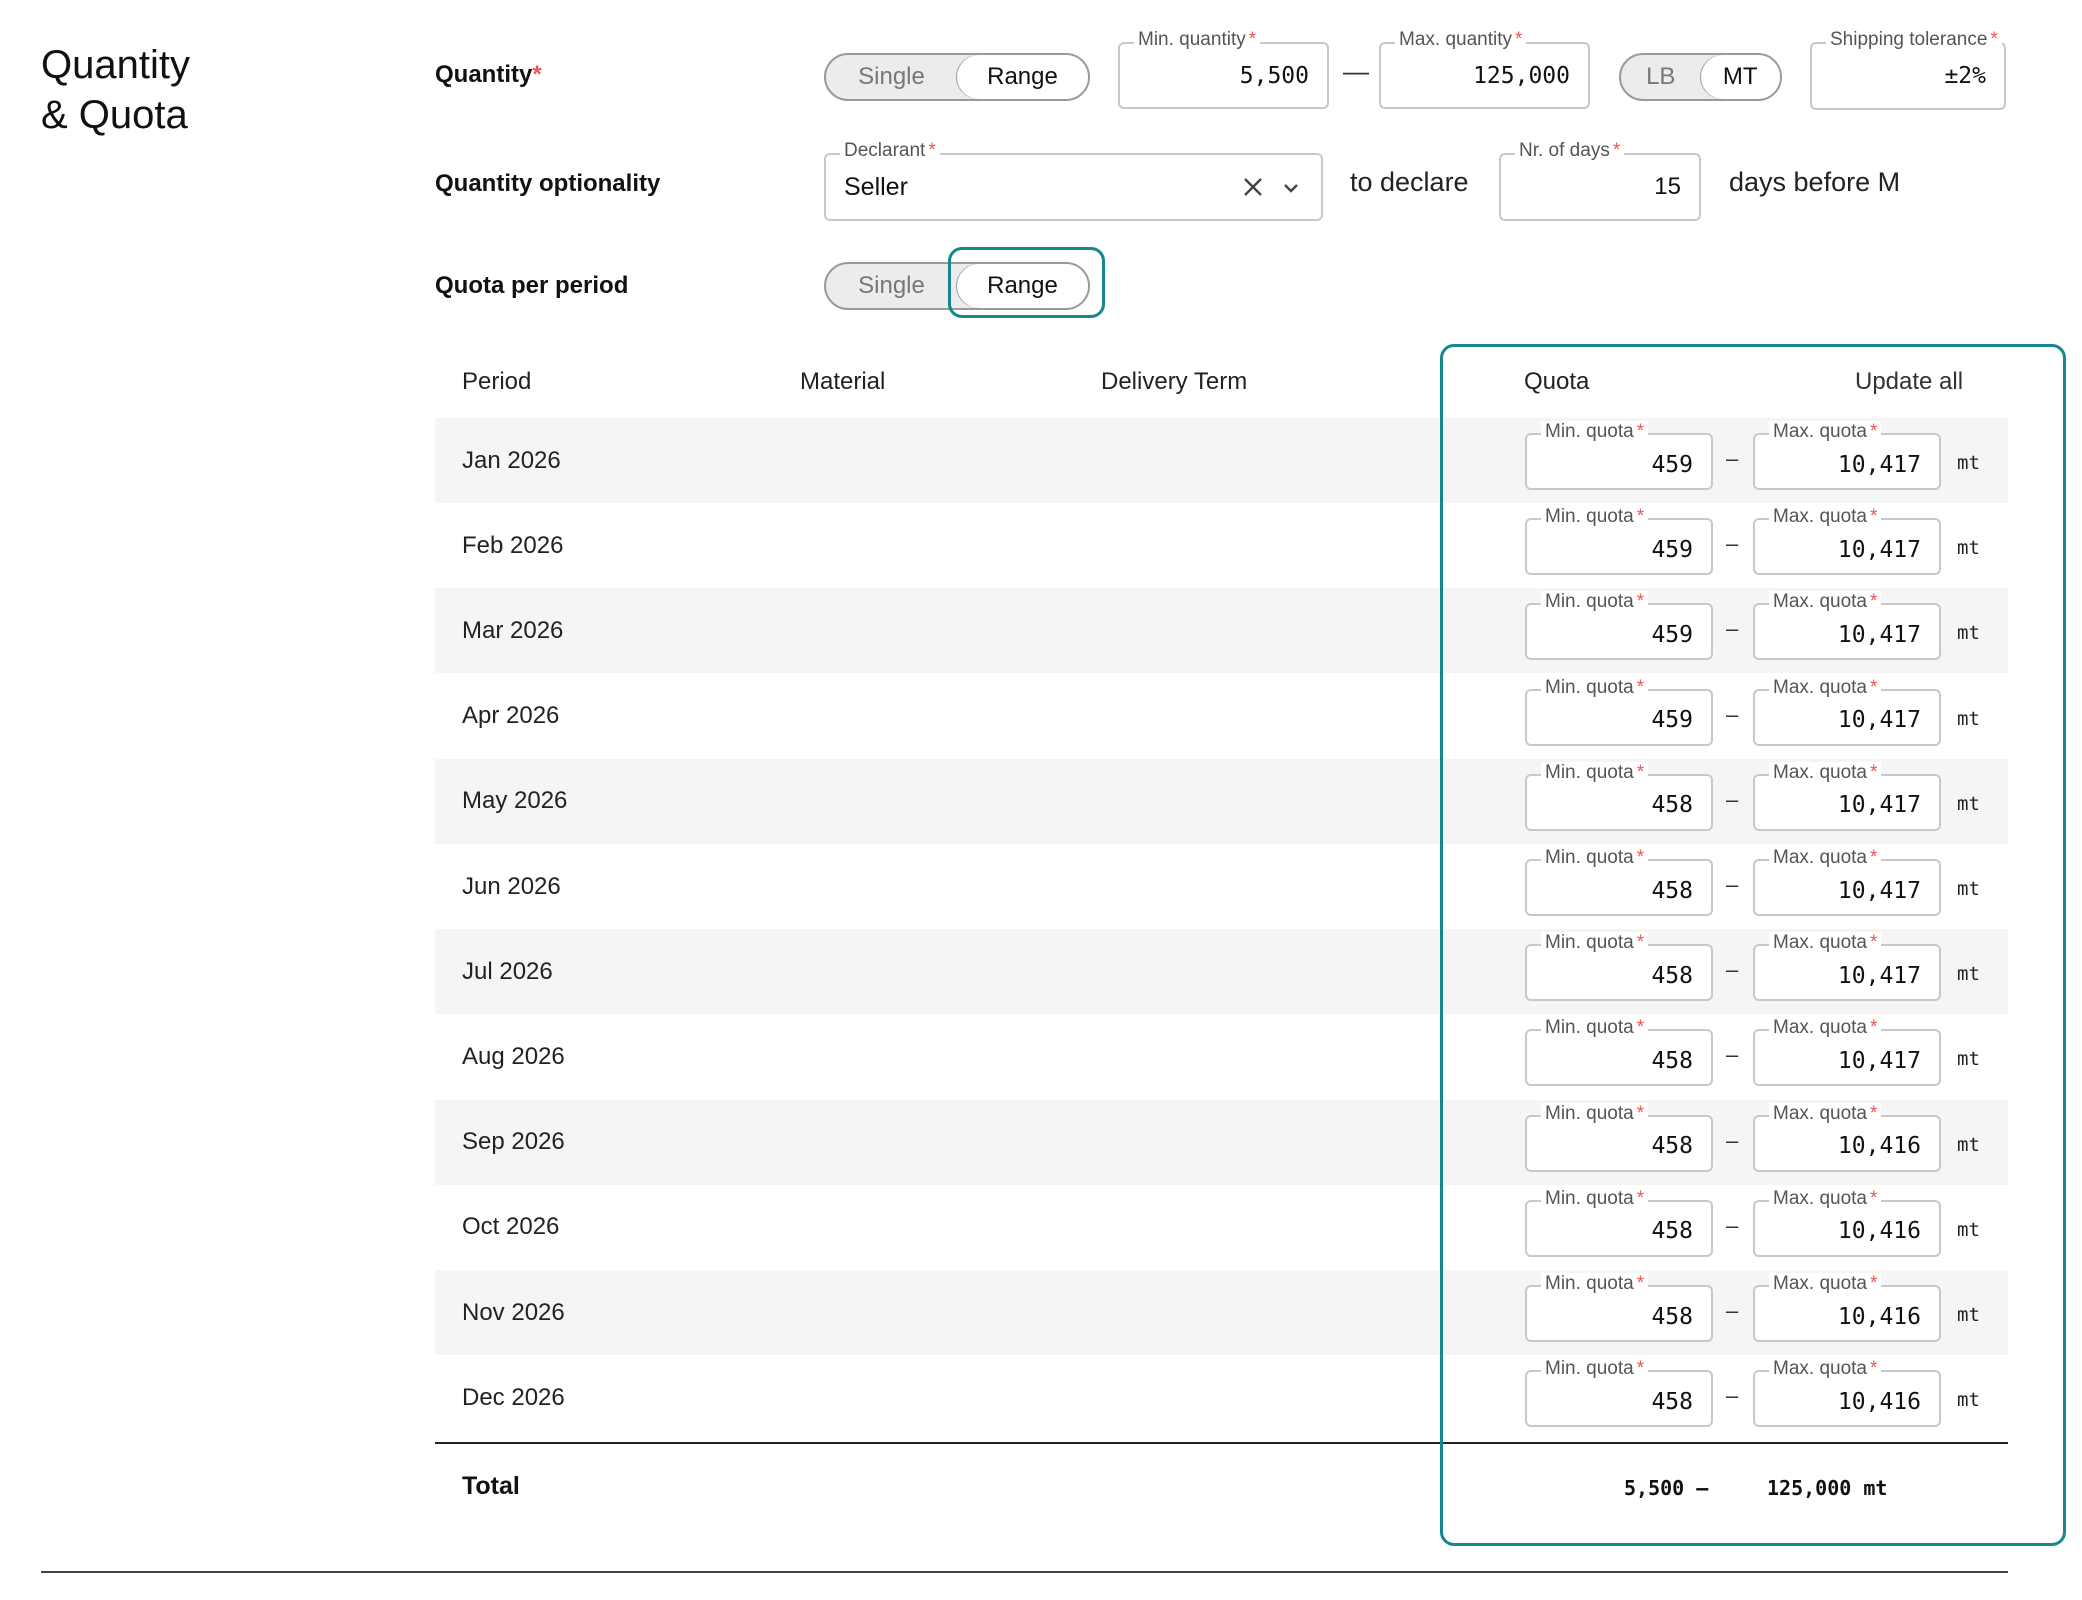 The width and height of the screenshot is (2082, 1600). I want to click on section-title-line2: & Quota, so click(114, 115).